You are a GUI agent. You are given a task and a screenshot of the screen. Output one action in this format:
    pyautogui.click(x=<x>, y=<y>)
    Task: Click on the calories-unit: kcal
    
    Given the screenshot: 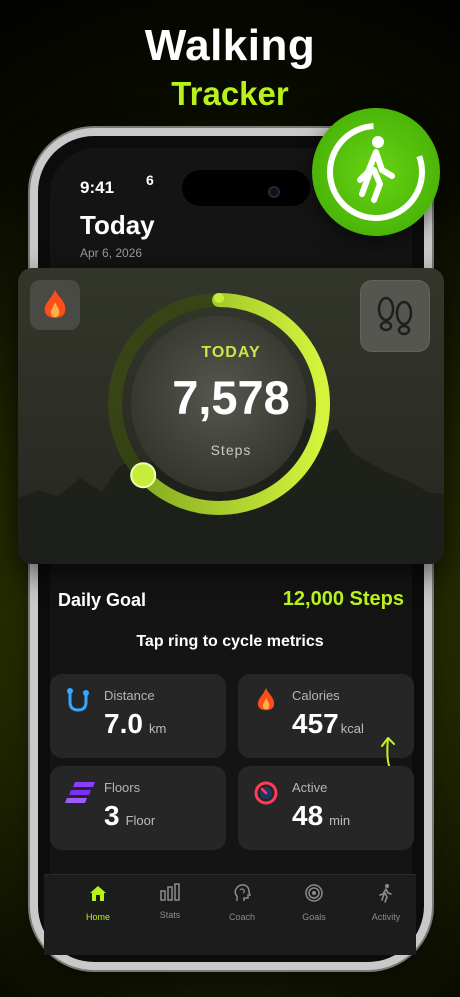 What is the action you would take?
    pyautogui.click(x=352, y=728)
    